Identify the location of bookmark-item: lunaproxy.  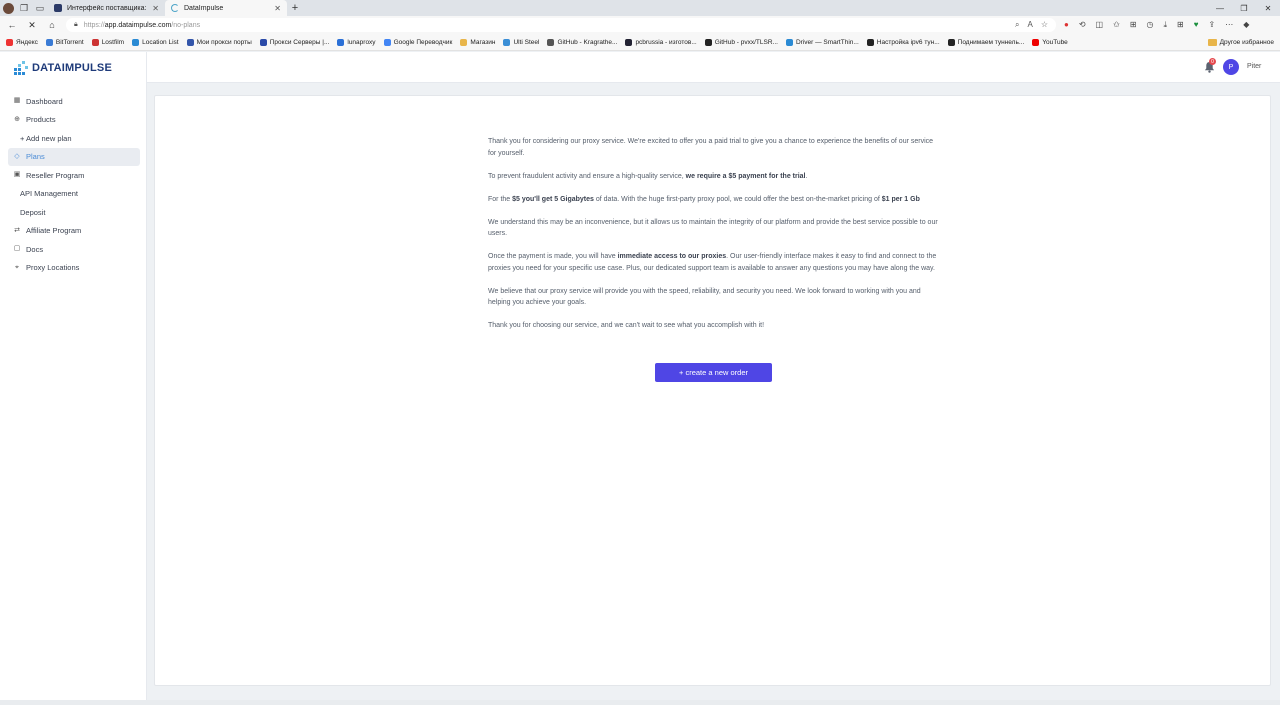
(356, 42).